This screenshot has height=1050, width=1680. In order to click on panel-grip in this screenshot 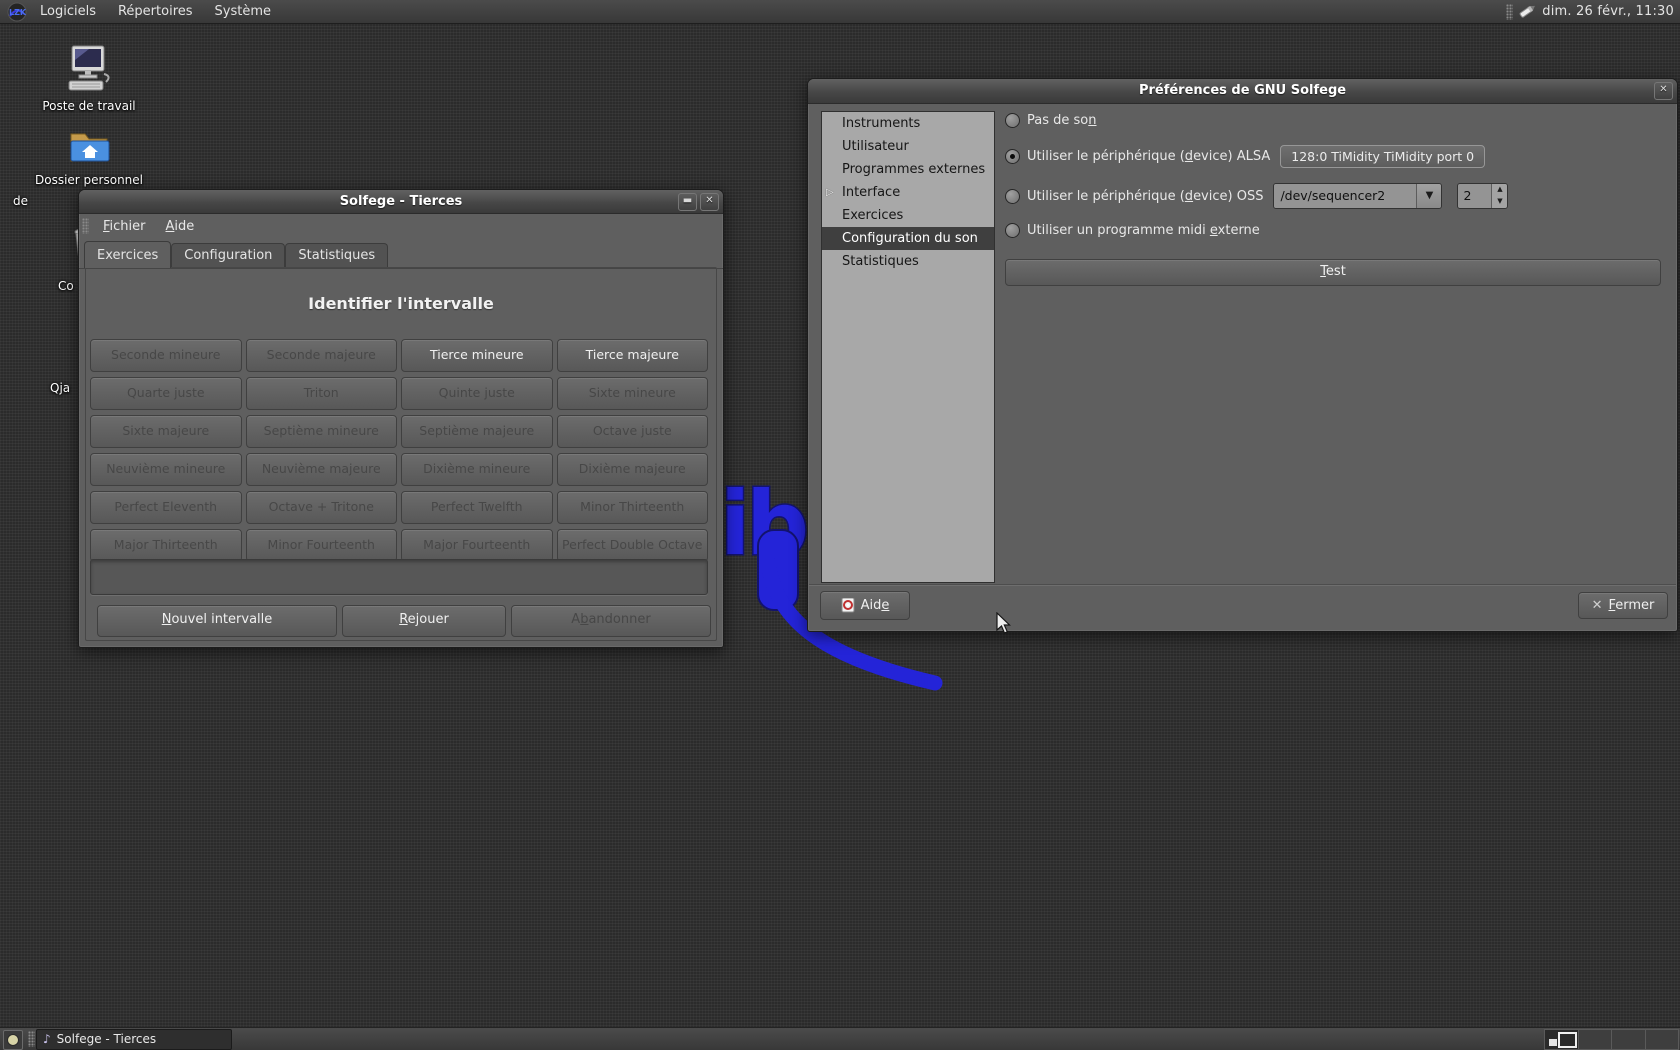, I will do `click(1510, 11)`.